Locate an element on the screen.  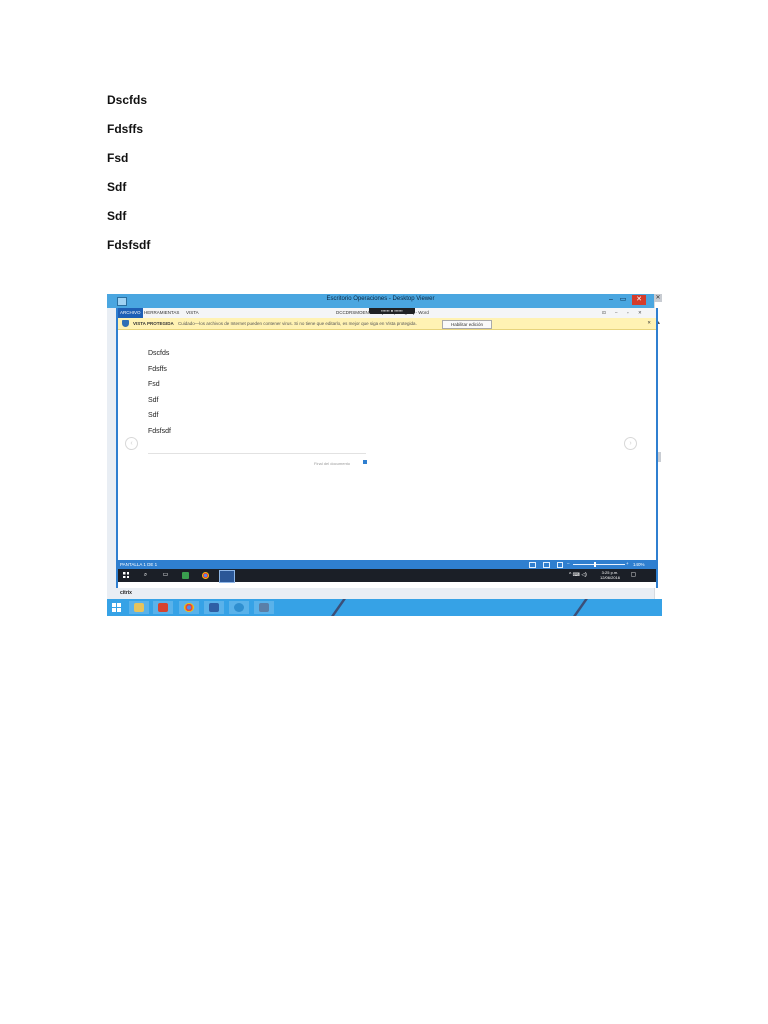
next-page-icon: › is located at coordinates (630, 443).